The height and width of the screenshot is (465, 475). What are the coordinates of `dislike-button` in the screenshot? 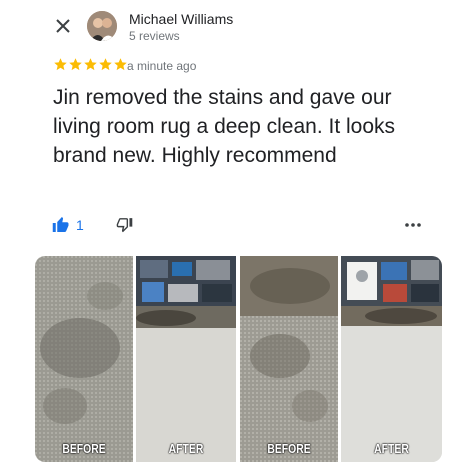 It's located at (124, 227).